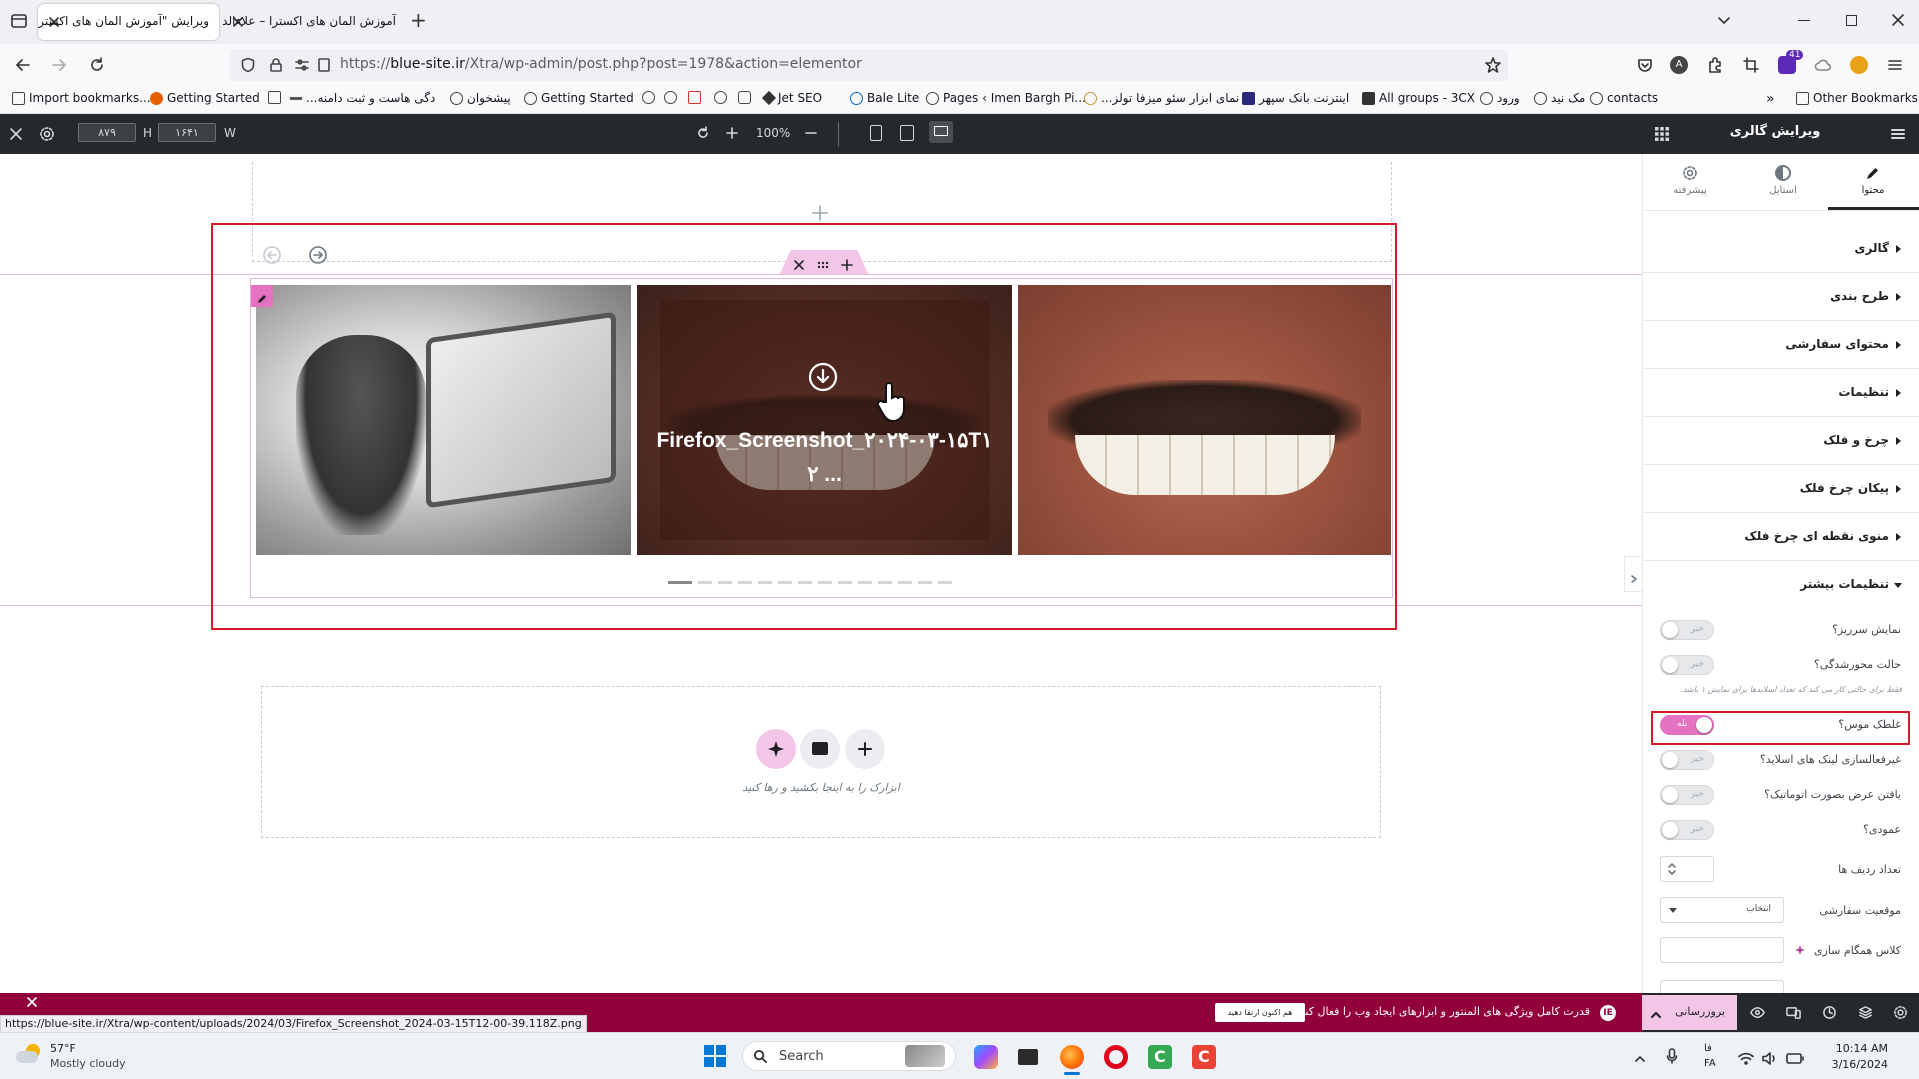 The image size is (1919, 1079). I want to click on close-icon, so click(16, 134).